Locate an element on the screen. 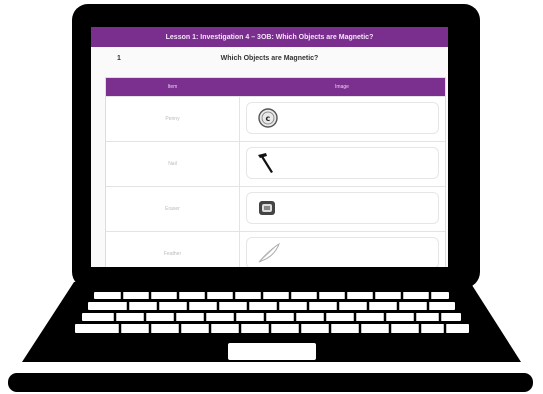 This screenshot has height=394, width=543. image-cell: c is located at coordinates (342, 118).